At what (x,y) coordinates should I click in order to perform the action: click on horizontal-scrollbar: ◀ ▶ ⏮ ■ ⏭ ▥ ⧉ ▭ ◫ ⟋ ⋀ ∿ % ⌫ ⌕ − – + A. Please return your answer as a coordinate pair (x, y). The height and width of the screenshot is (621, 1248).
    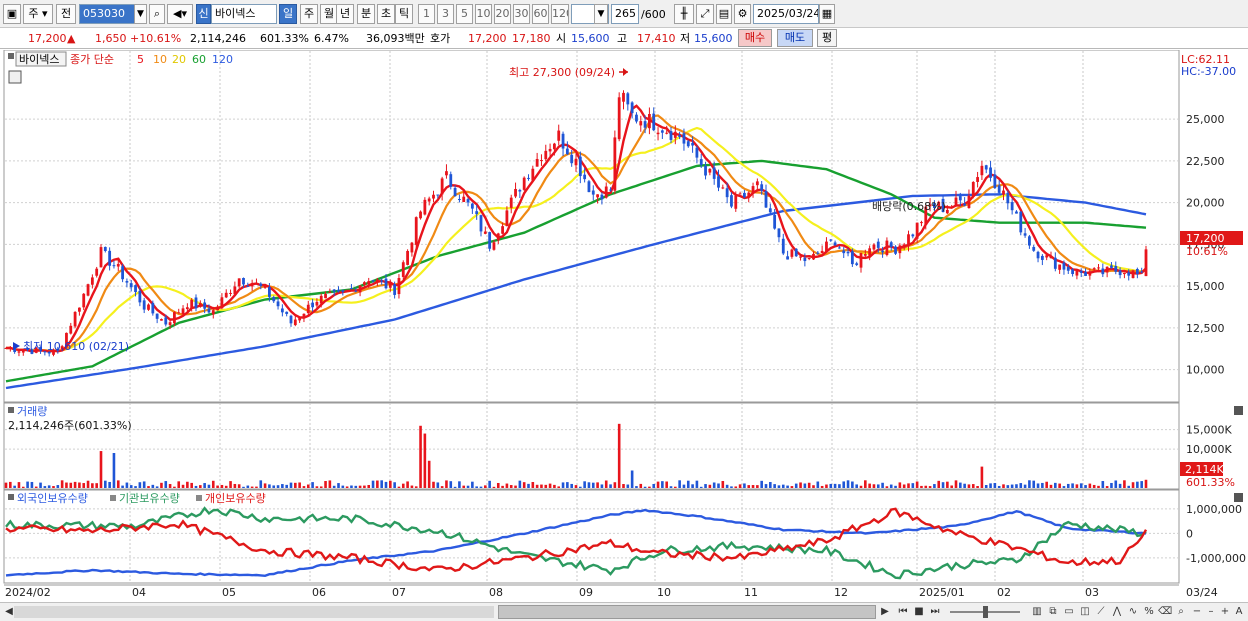
    Looking at the image, I should click on (624, 611).